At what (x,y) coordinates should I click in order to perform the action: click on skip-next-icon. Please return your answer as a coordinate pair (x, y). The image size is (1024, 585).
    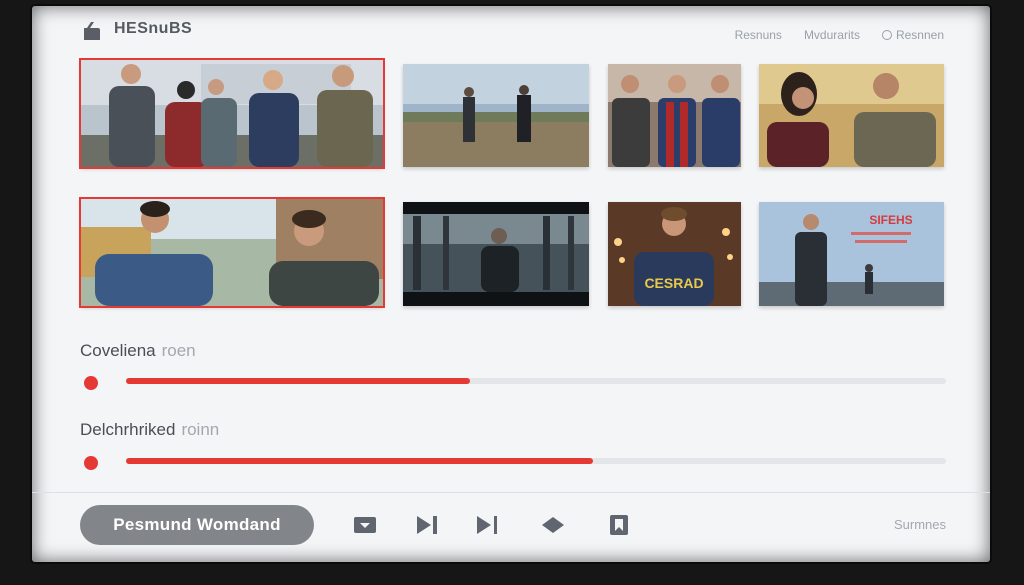
    Looking at the image, I should click on (487, 525).